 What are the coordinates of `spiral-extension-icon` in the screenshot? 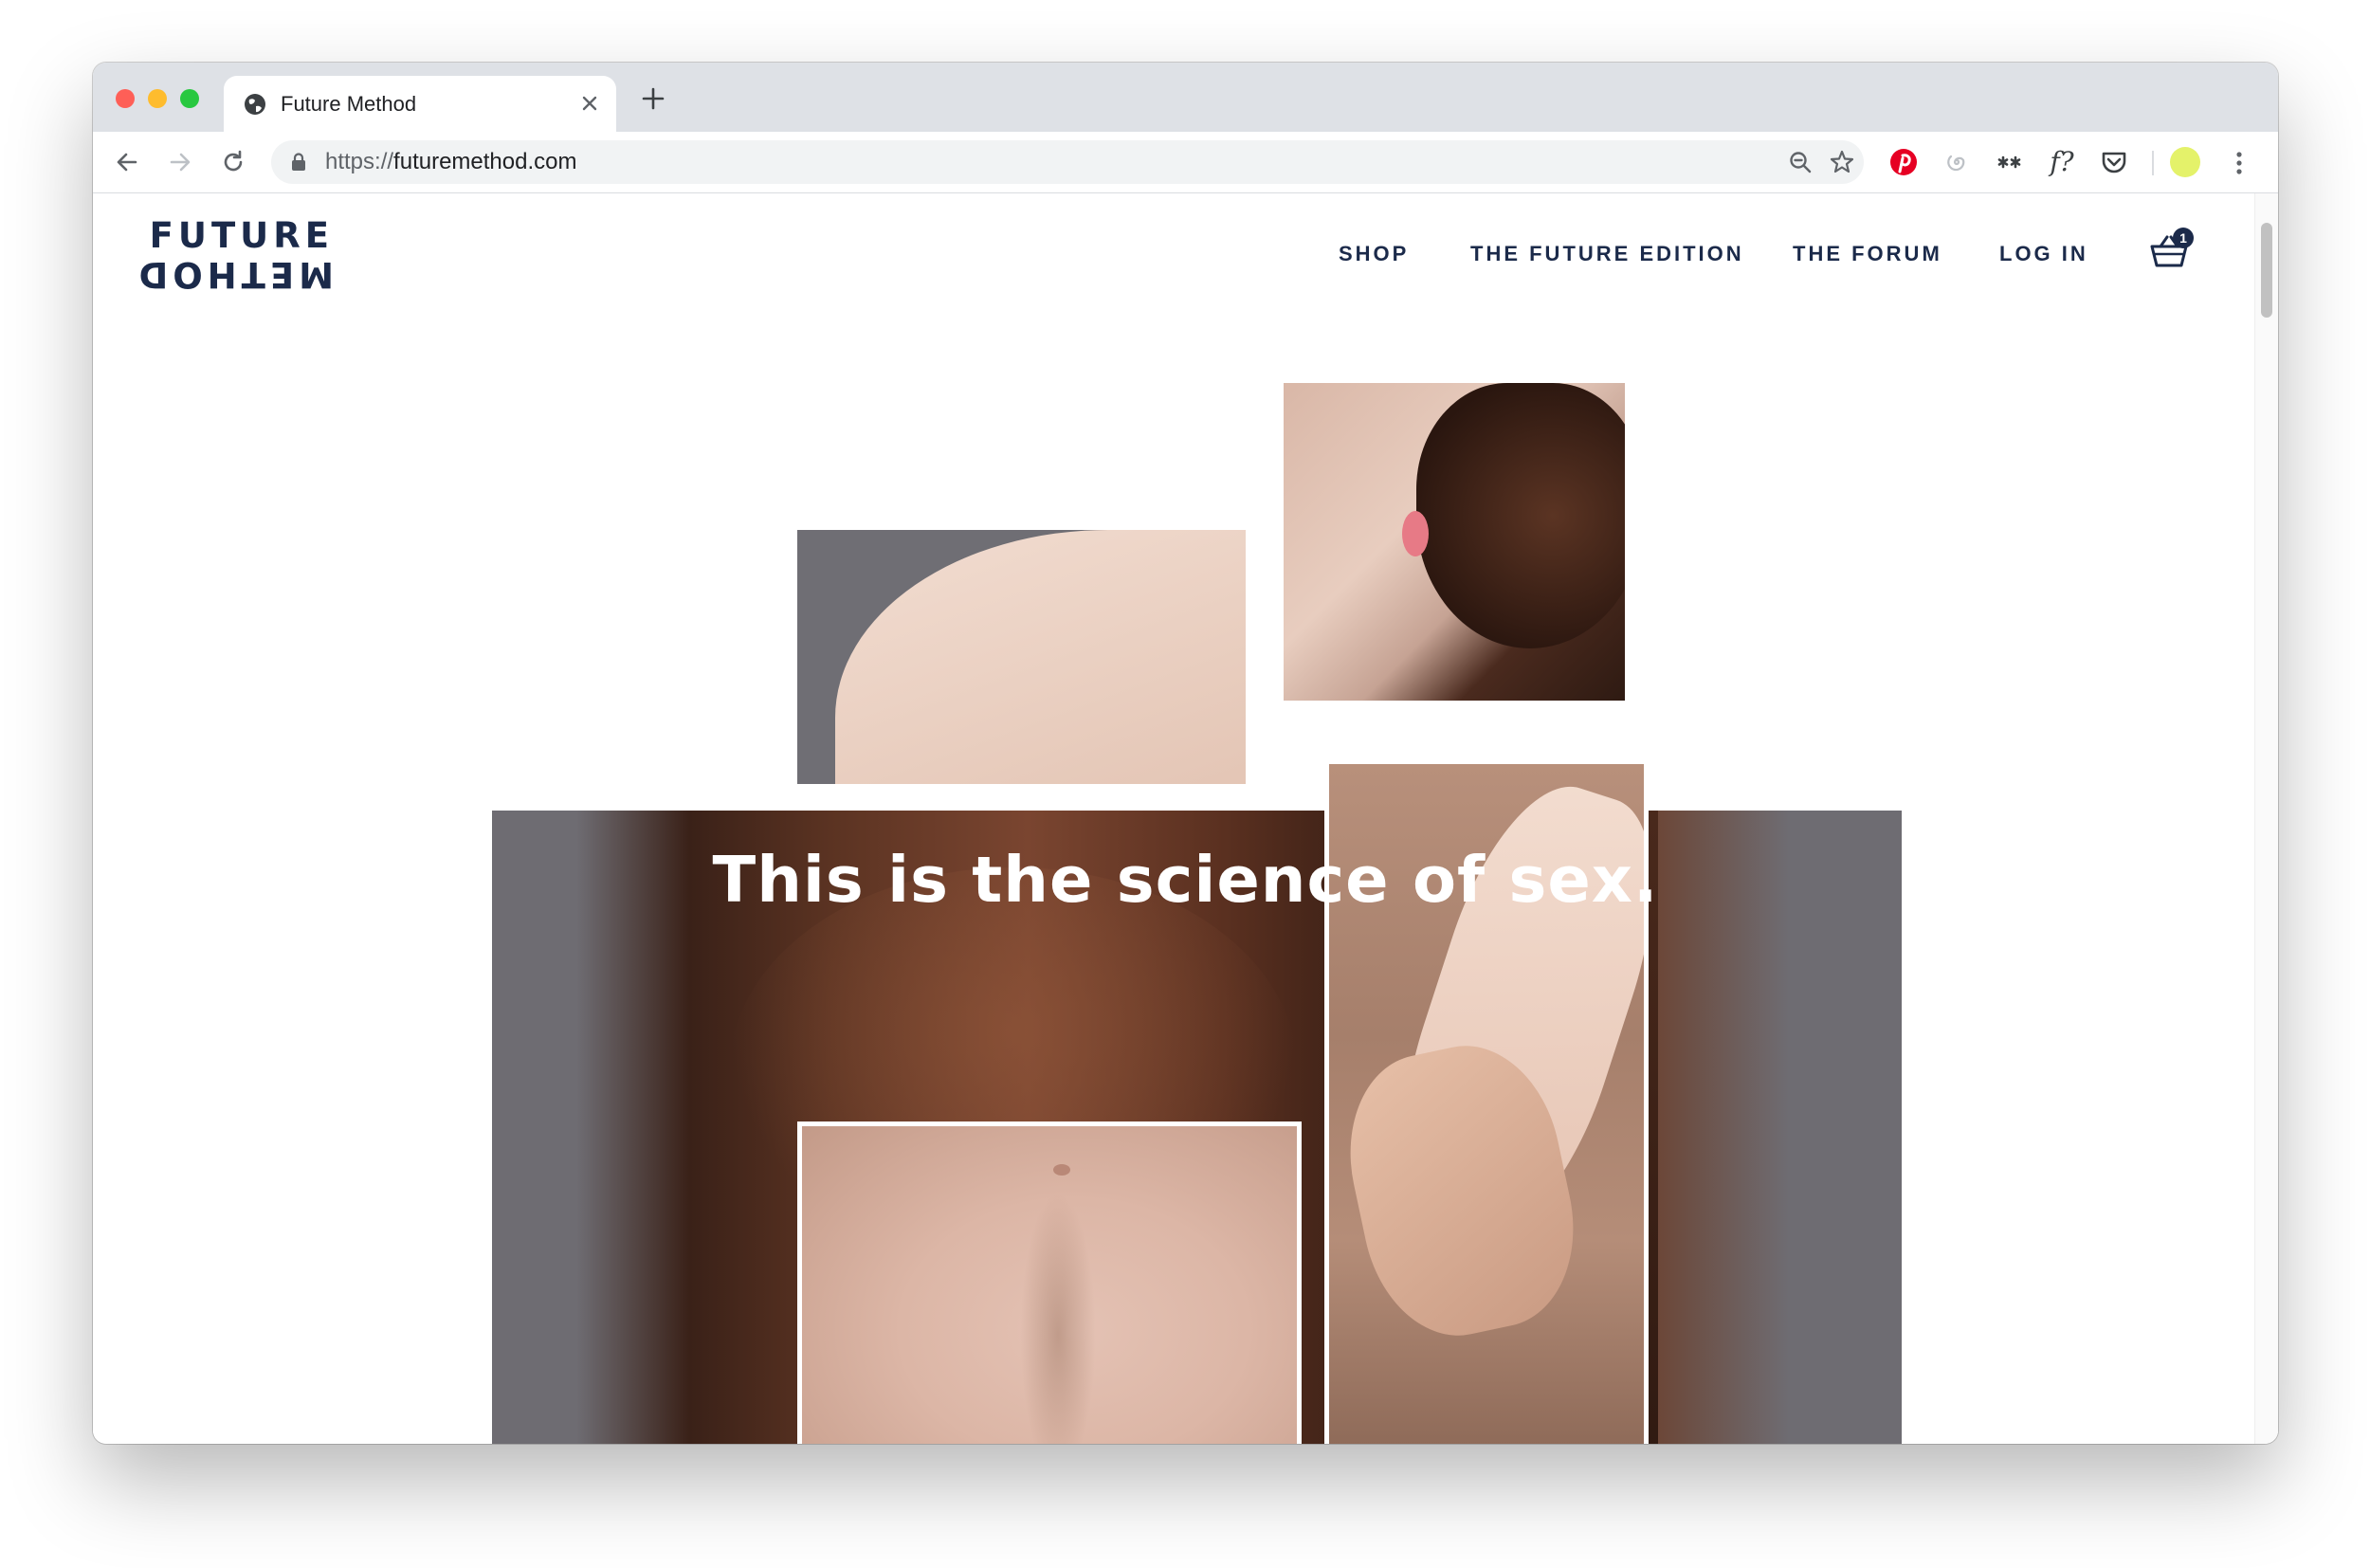 It's located at (1957, 162).